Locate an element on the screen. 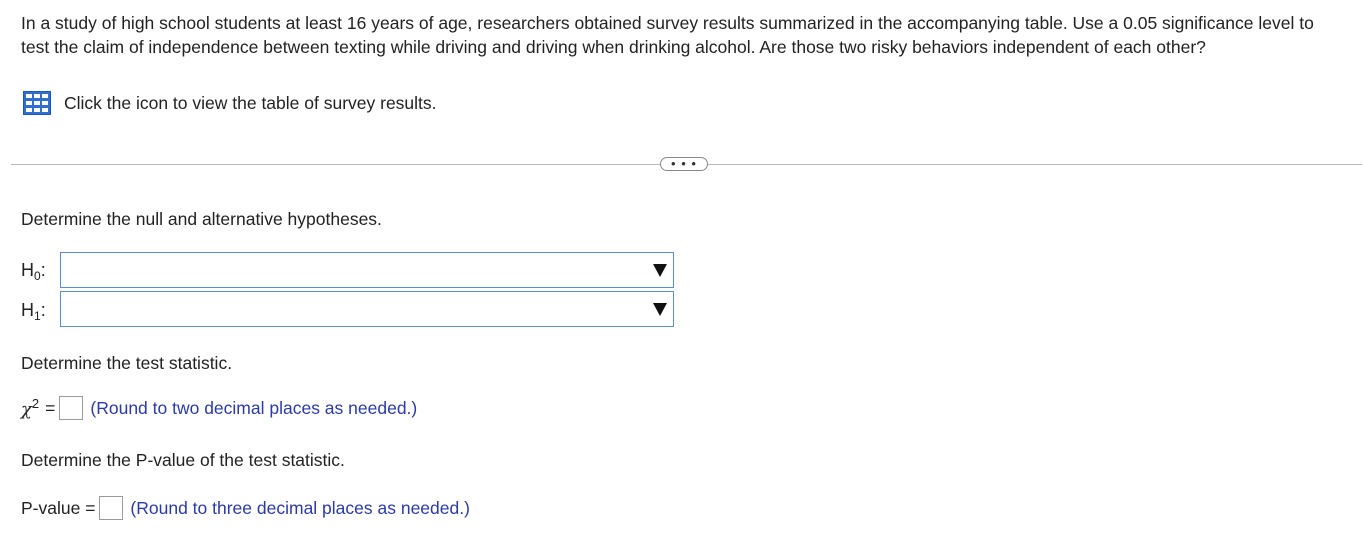 Image resolution: width=1363 pixels, height=538 pixels. chi-square-hint: (Round to two decimal places as needed.) is located at coordinates (254, 407).